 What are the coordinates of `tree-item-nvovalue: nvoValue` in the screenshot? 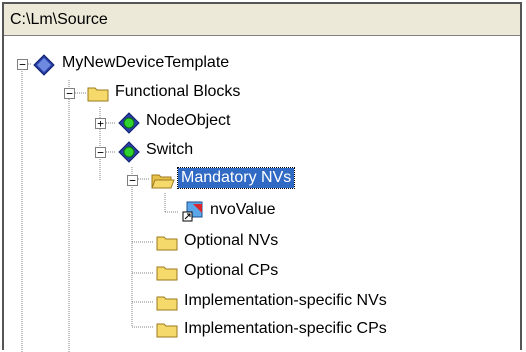 It's located at (243, 210).